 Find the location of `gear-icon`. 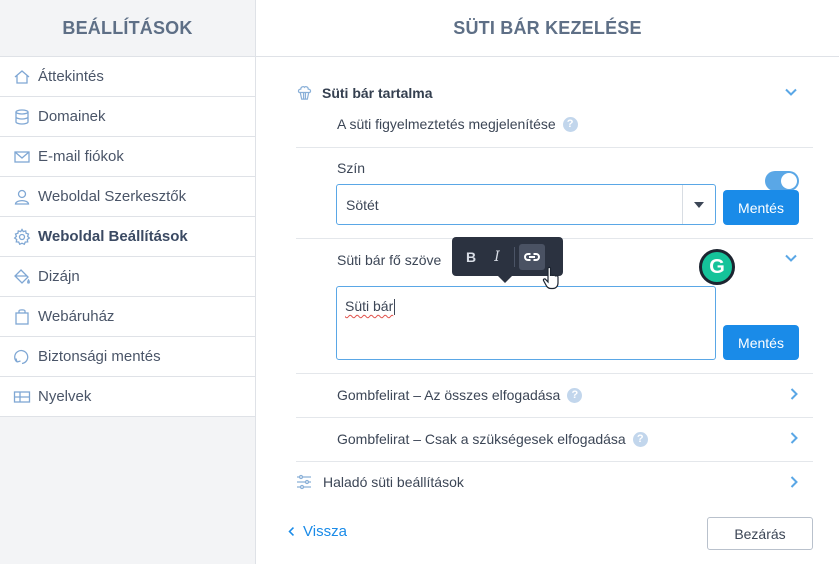

gear-icon is located at coordinates (22, 236).